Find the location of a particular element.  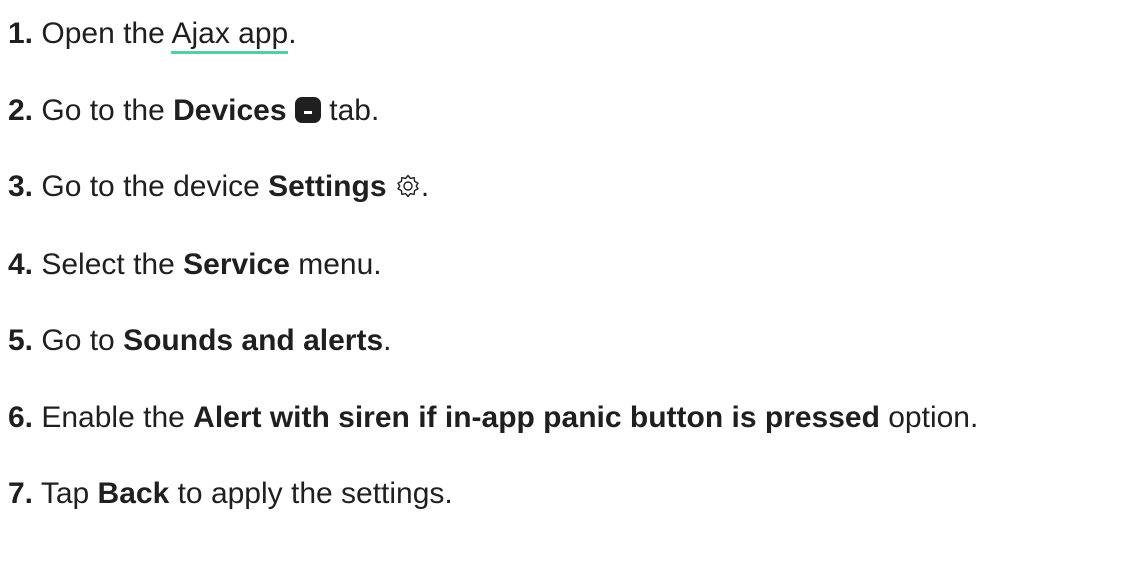

step-text: tab. is located at coordinates (350, 110).